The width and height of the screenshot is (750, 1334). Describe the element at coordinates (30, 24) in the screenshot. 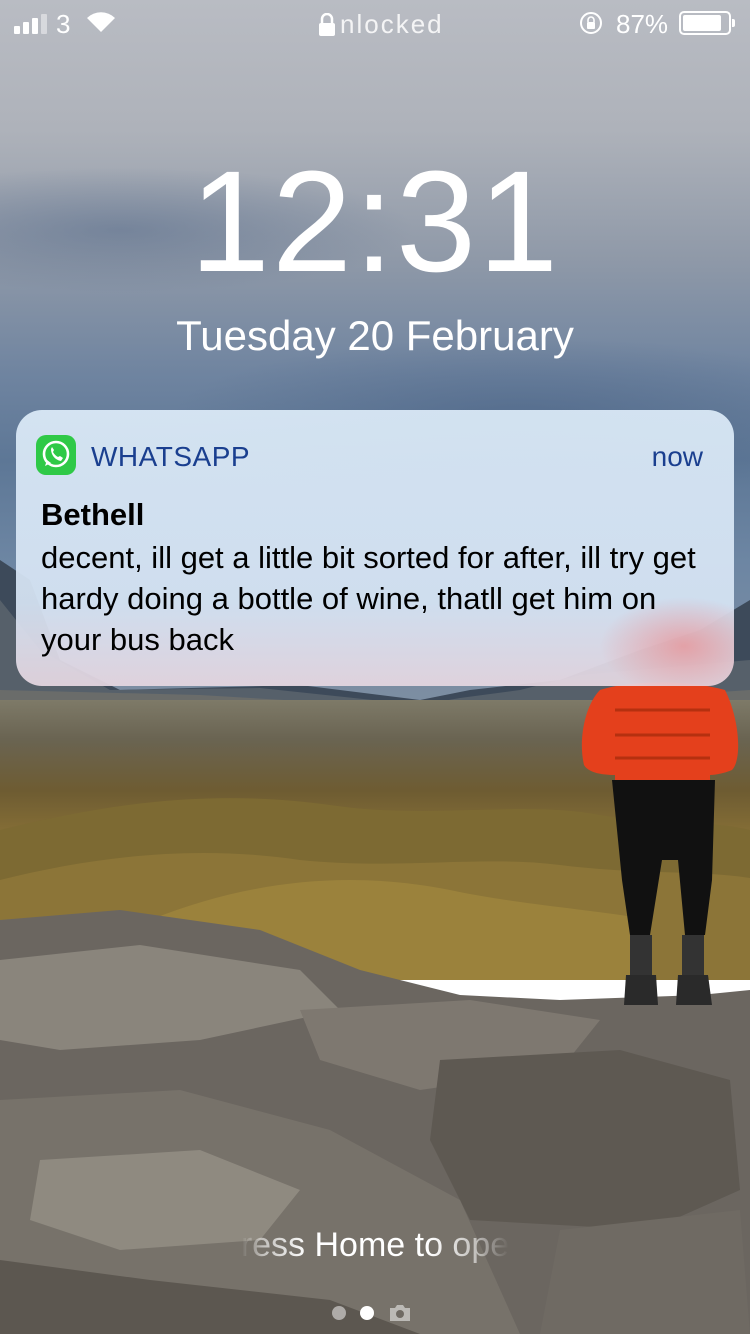

I see `signal-strength-icon` at that location.